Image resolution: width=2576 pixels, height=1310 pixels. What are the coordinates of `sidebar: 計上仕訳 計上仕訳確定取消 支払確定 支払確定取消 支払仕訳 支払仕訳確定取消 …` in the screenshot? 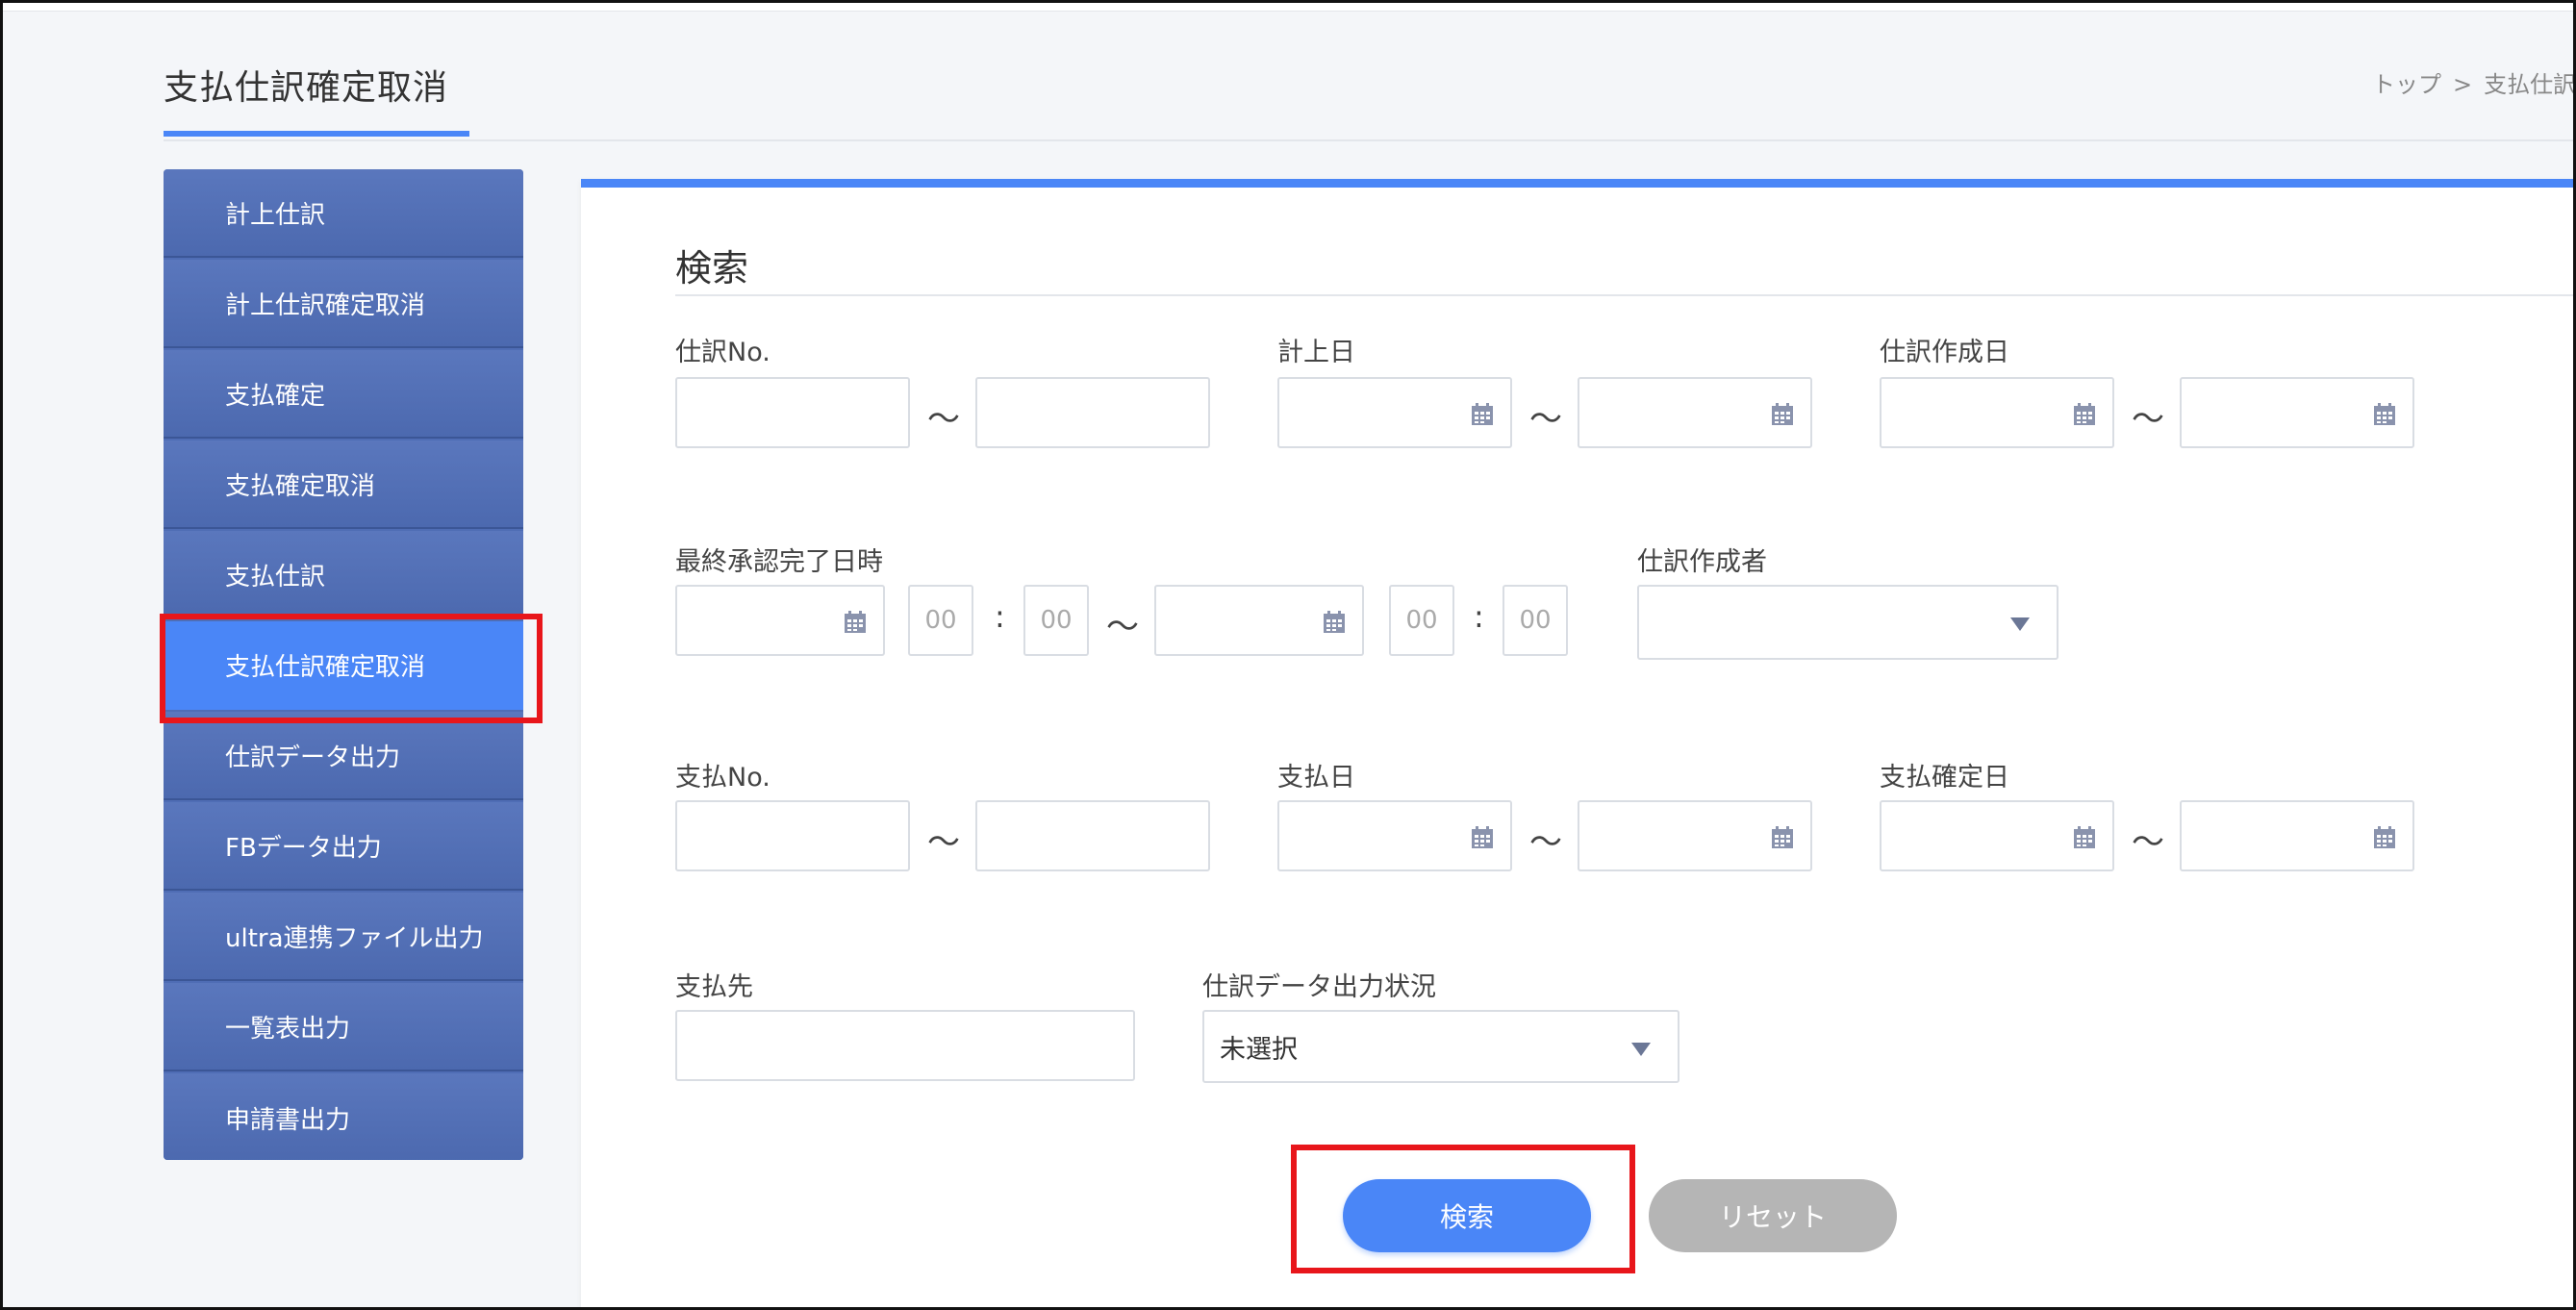 It's located at (344, 664).